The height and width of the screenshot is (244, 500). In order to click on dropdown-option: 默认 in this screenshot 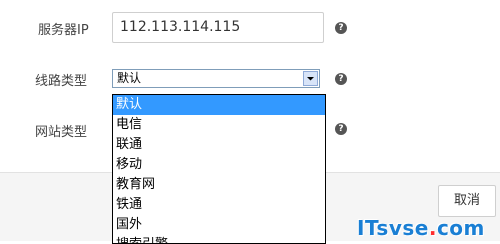, I will do `click(219, 105)`.